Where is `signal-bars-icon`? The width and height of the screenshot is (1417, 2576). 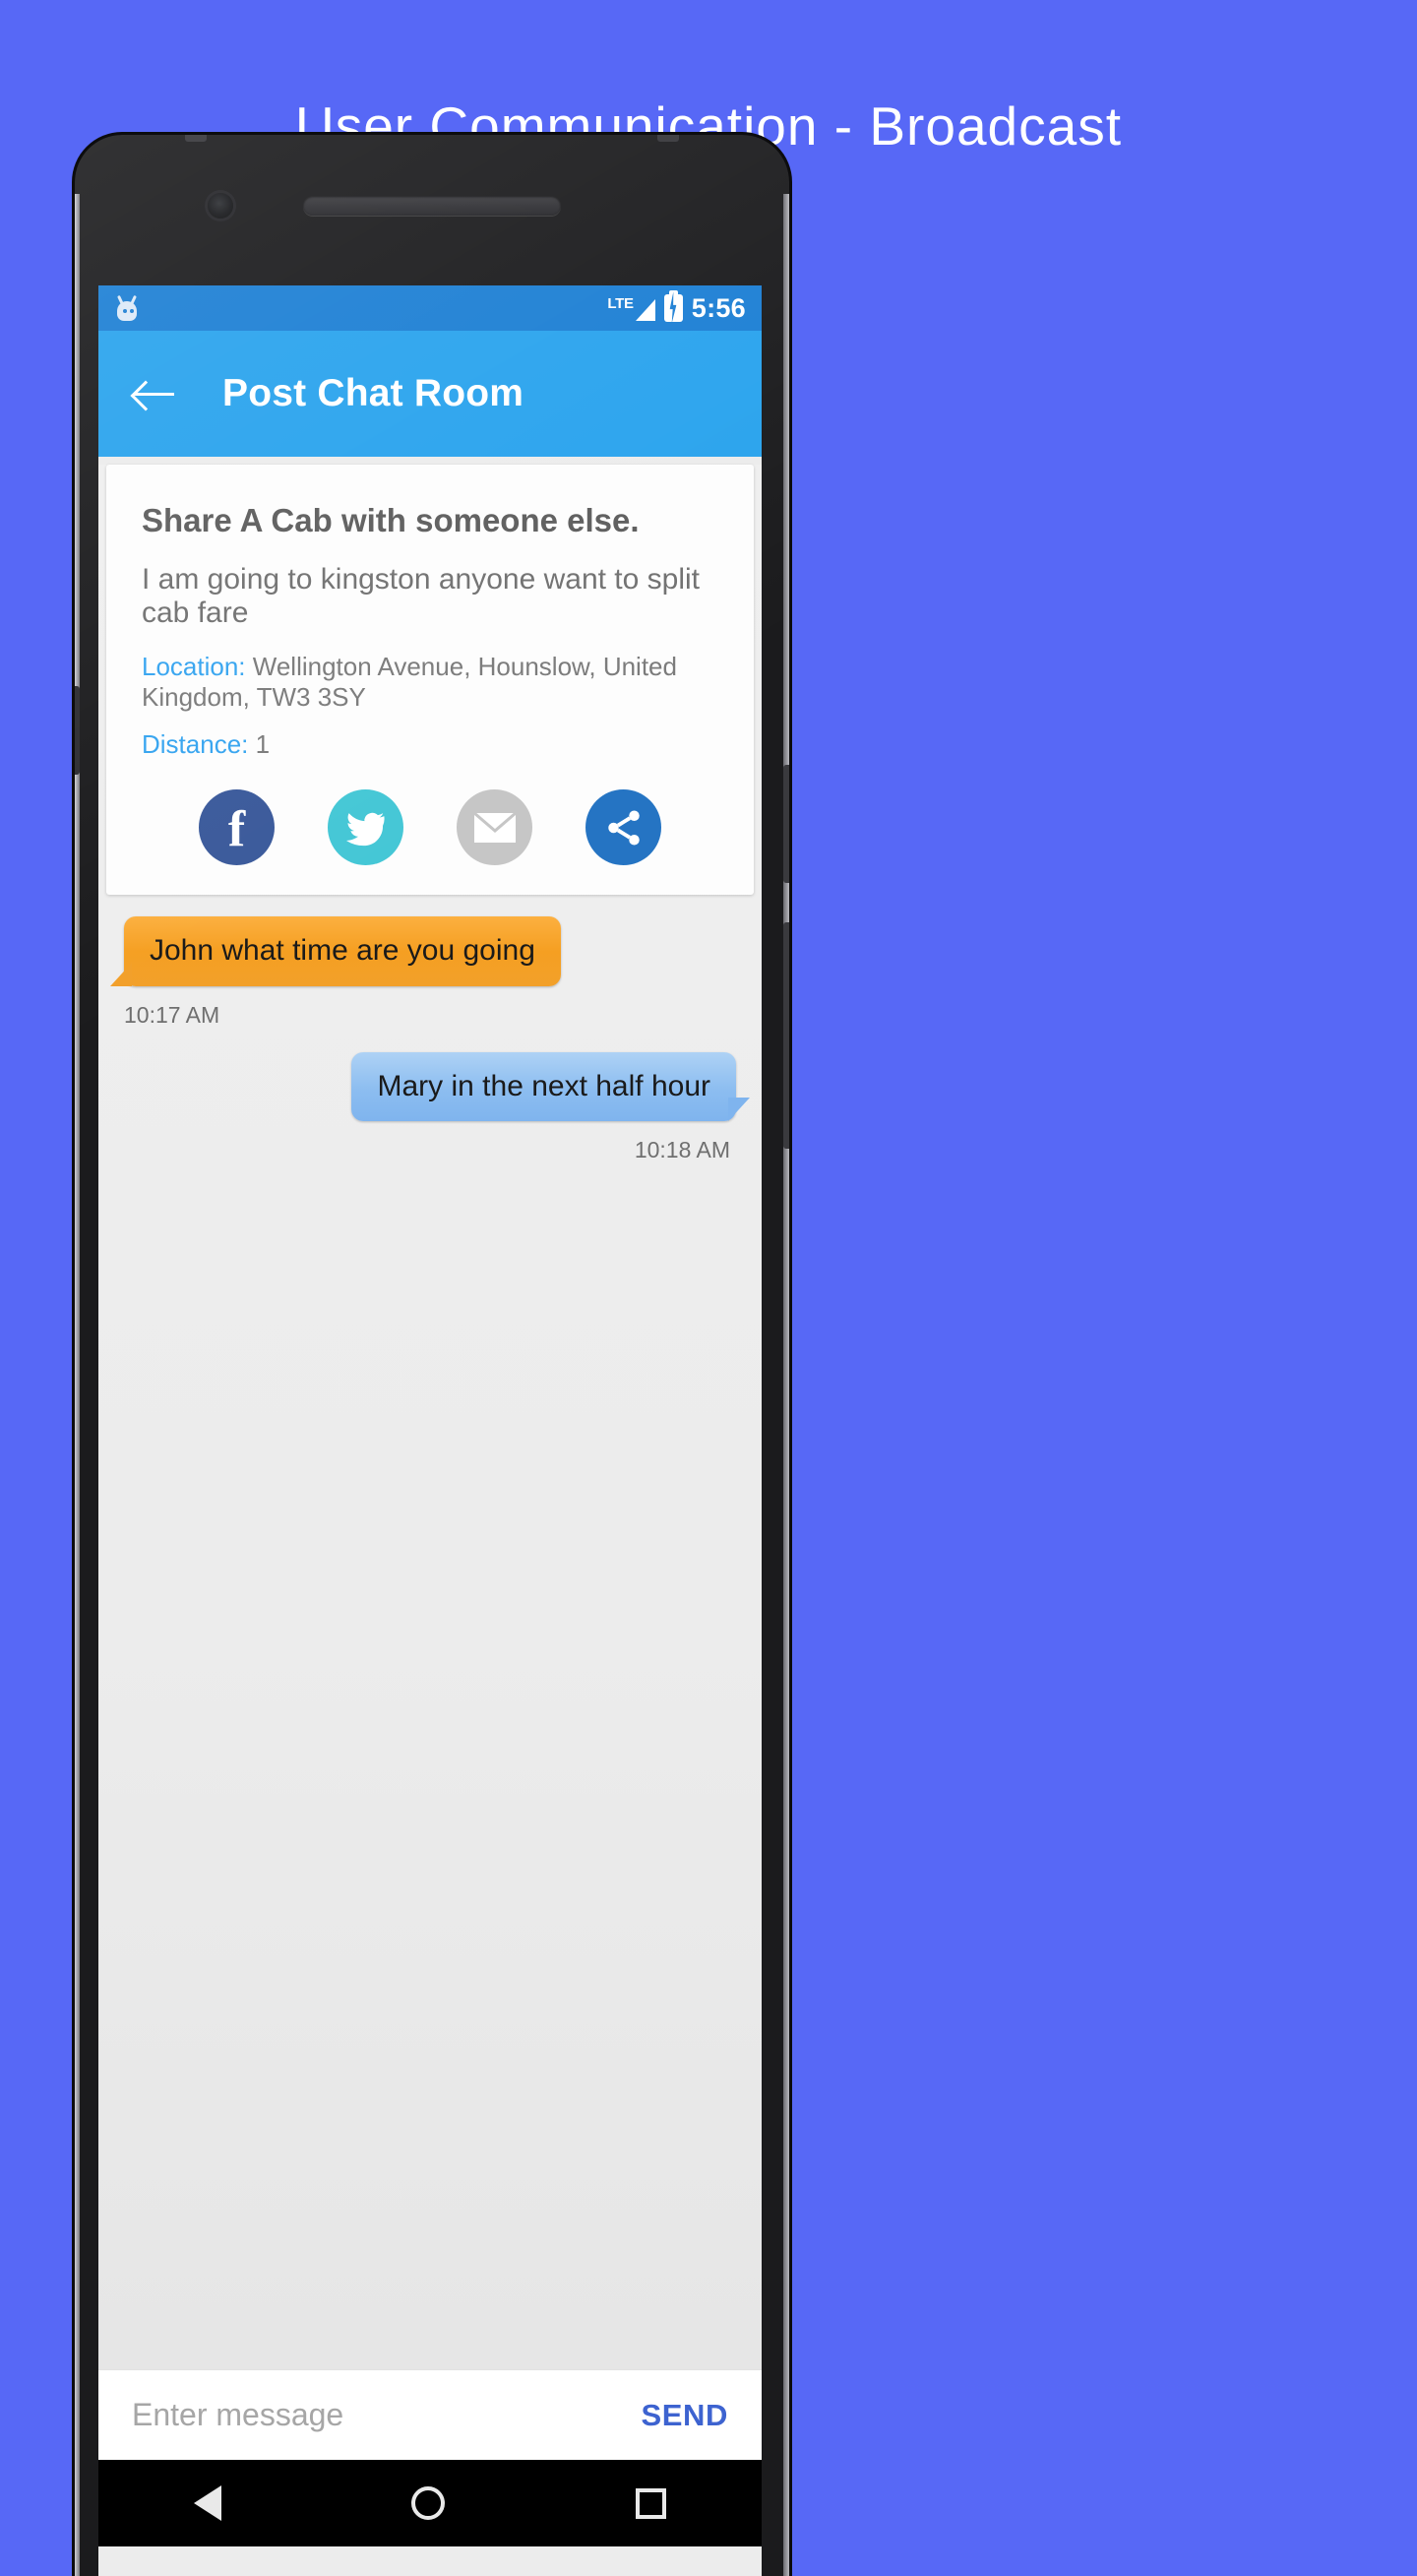 signal-bars-icon is located at coordinates (645, 309).